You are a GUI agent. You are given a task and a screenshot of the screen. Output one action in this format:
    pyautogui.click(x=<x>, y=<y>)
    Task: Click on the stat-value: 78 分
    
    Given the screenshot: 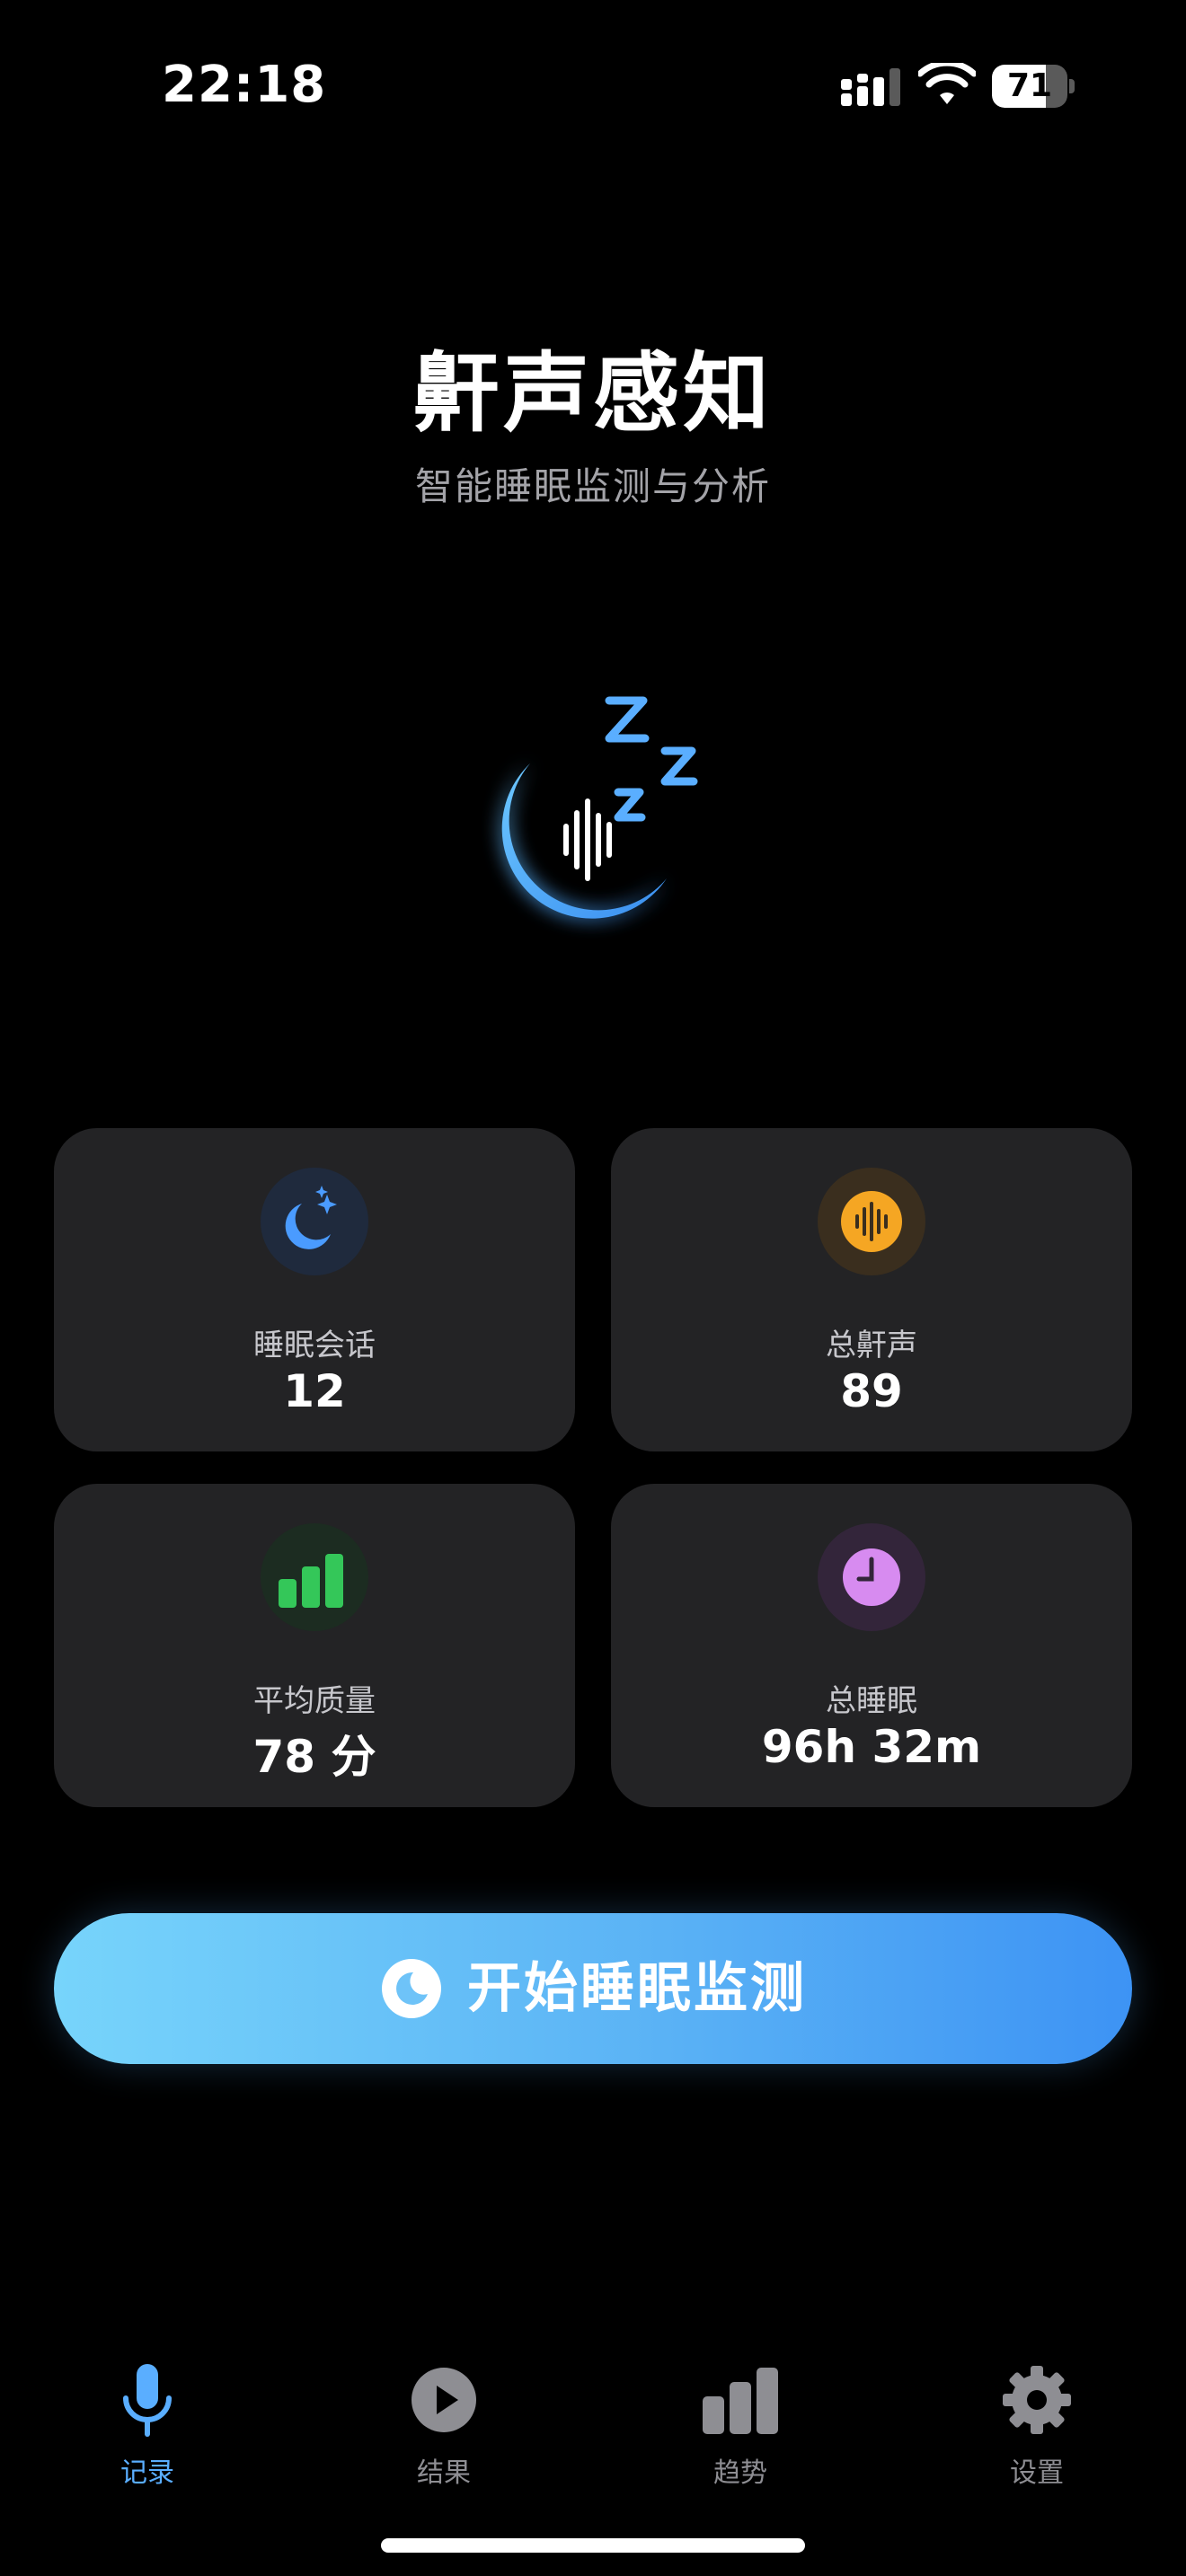 What is the action you would take?
    pyautogui.click(x=314, y=1757)
    